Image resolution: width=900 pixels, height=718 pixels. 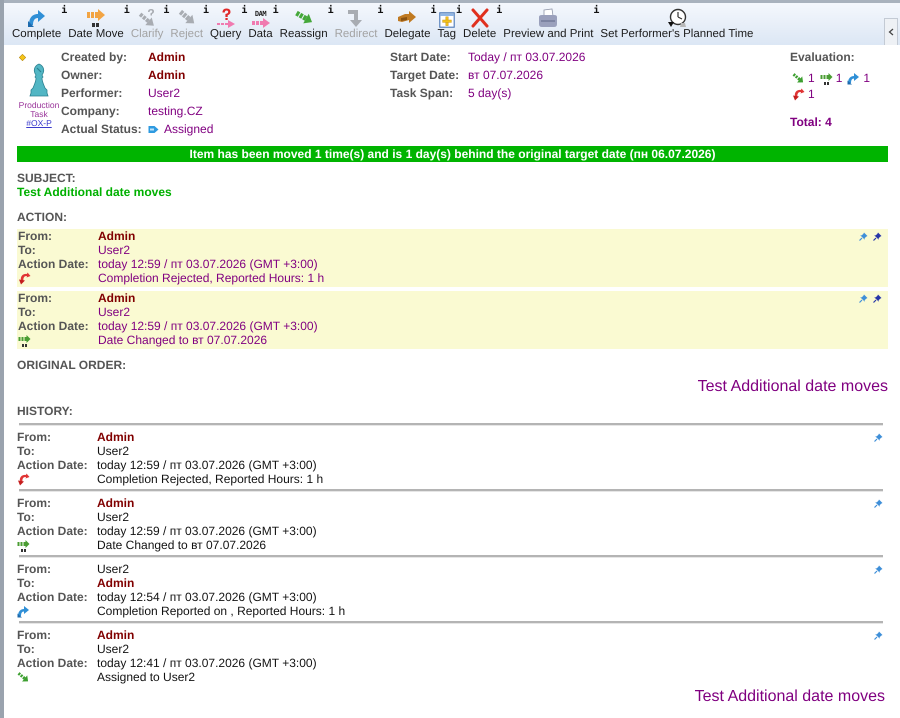 I want to click on toolbar-button: i Delete, so click(x=482, y=23).